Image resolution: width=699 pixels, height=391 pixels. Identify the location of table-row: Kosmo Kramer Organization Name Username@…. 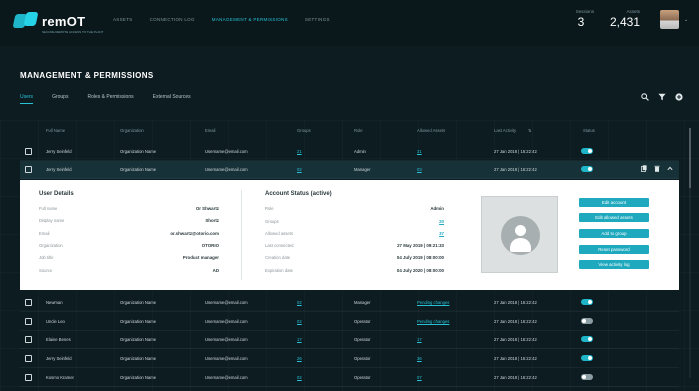
(349, 378).